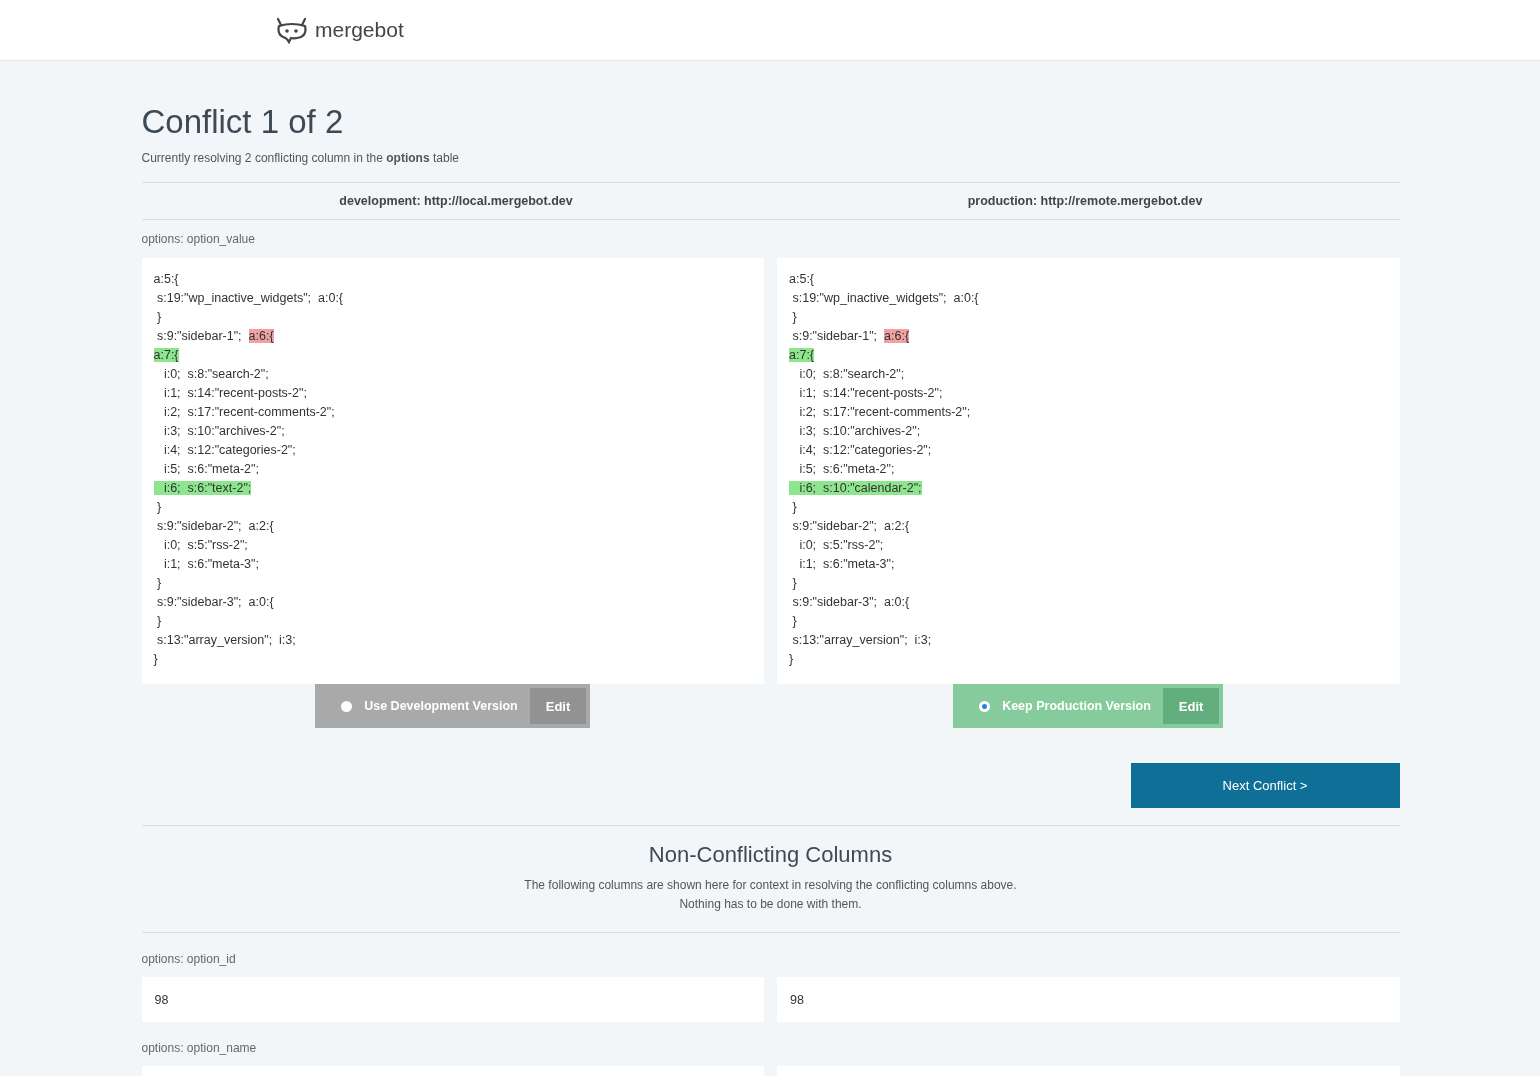  What do you see at coordinates (202, 488) in the screenshot?
I see `added-code: i:6; s:6:"text-2";` at bounding box center [202, 488].